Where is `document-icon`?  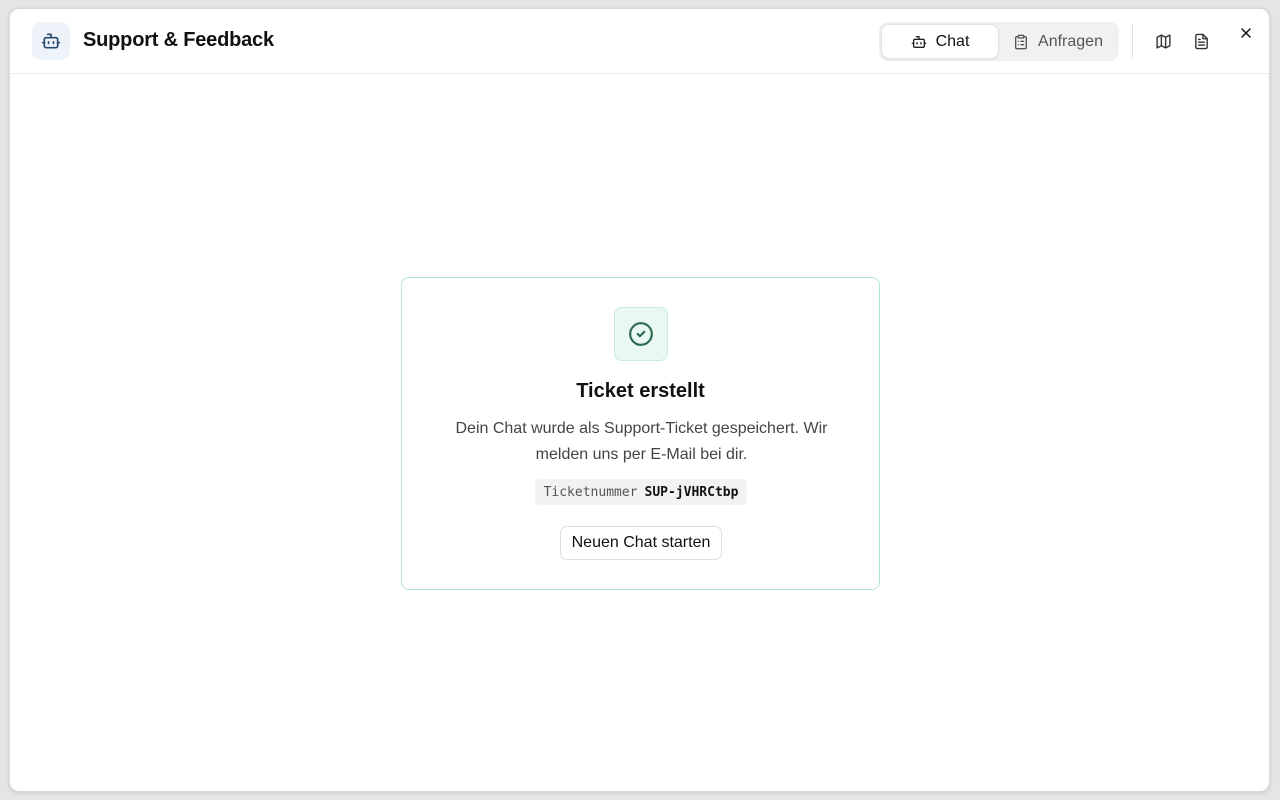 document-icon is located at coordinates (1201, 41).